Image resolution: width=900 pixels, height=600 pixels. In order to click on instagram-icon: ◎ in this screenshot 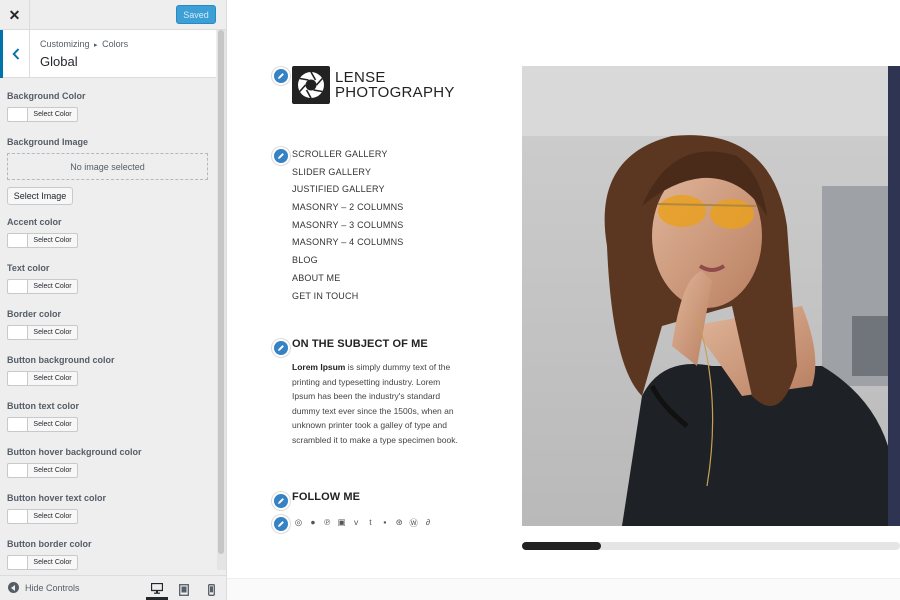, I will do `click(298, 523)`.